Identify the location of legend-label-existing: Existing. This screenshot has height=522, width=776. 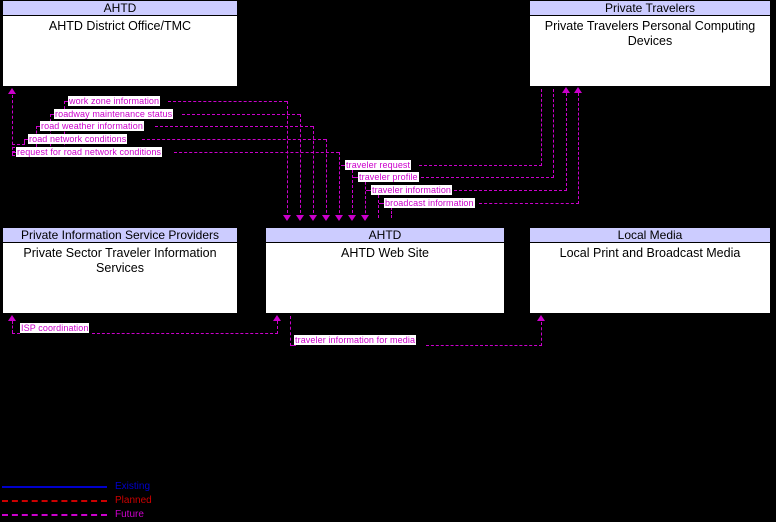
(133, 486).